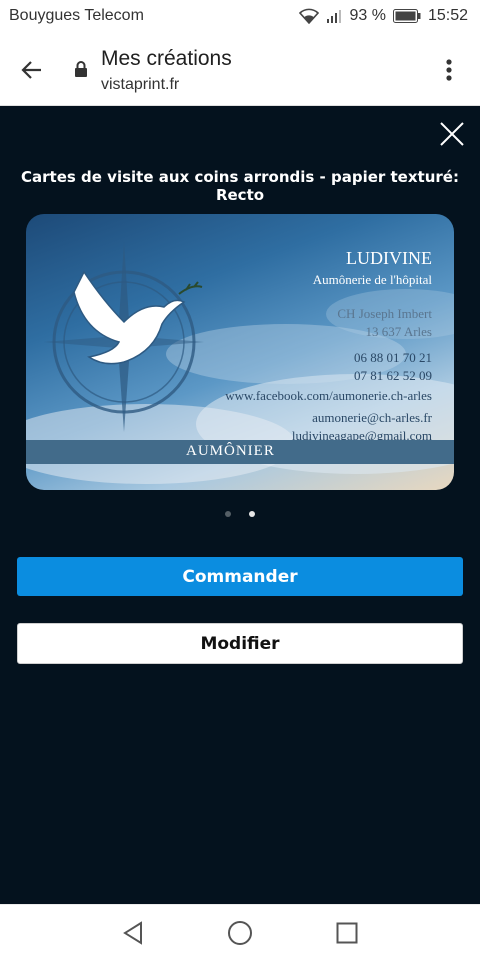 This screenshot has width=480, height=960. I want to click on carrier-name: Bouygues Telecom, so click(76, 15).